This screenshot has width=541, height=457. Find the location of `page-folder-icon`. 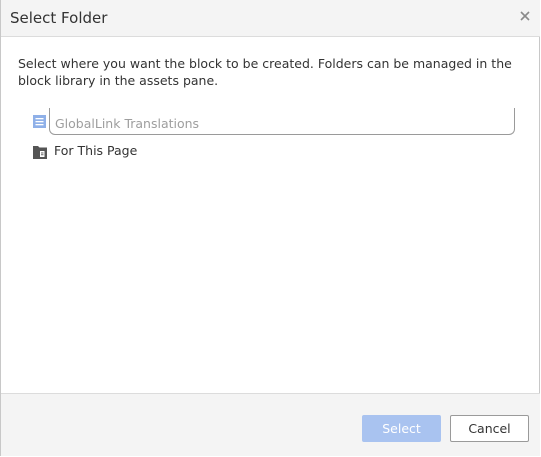

page-folder-icon is located at coordinates (40, 152).